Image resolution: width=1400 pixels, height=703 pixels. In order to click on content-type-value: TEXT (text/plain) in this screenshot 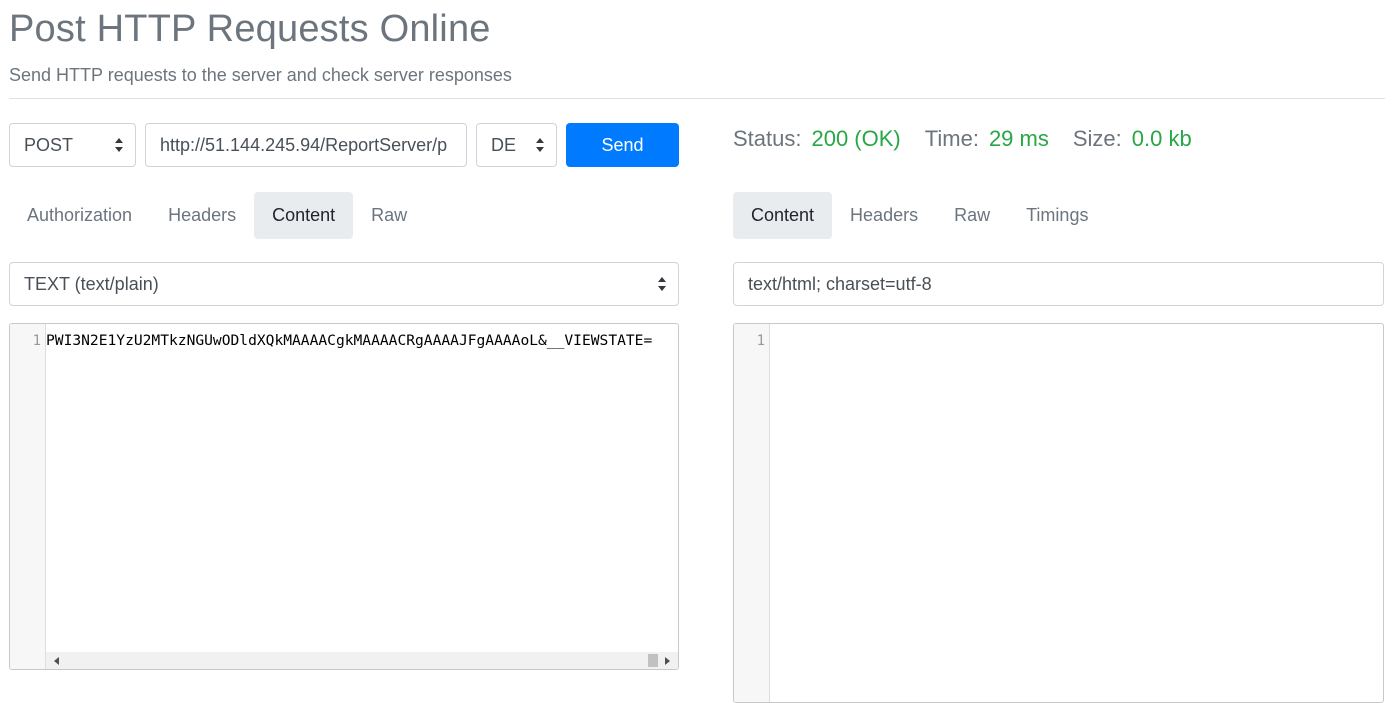, I will do `click(91, 283)`.